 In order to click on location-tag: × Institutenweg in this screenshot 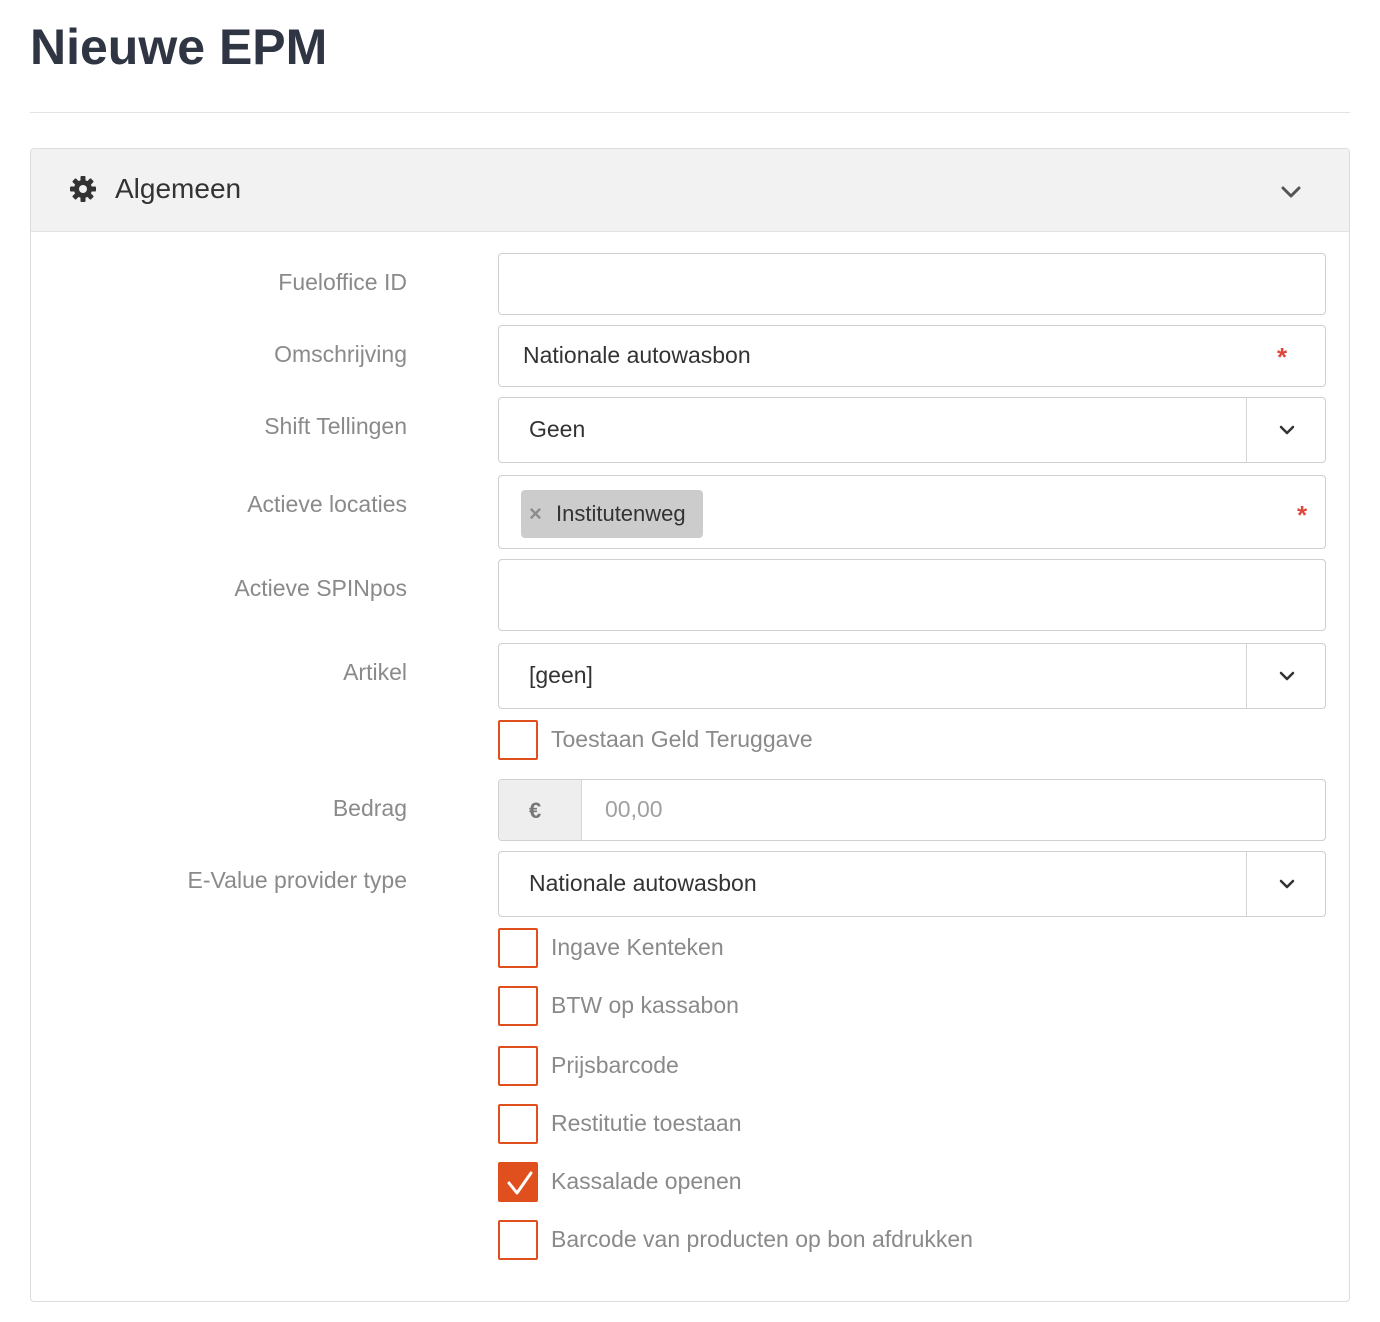, I will do `click(612, 514)`.